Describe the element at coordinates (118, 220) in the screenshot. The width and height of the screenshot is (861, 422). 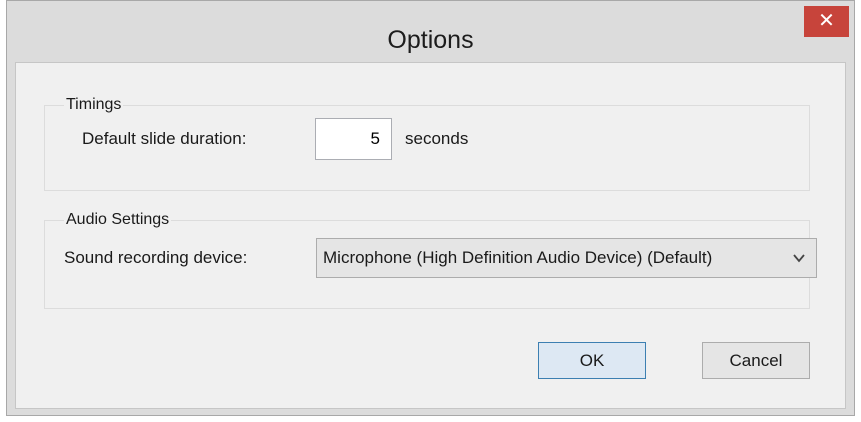
I see `audio-settings-group-label: Audio Settings` at that location.